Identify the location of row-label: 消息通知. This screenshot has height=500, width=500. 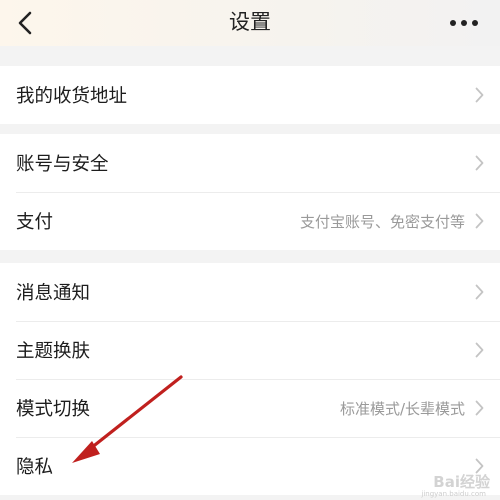
(53, 293).